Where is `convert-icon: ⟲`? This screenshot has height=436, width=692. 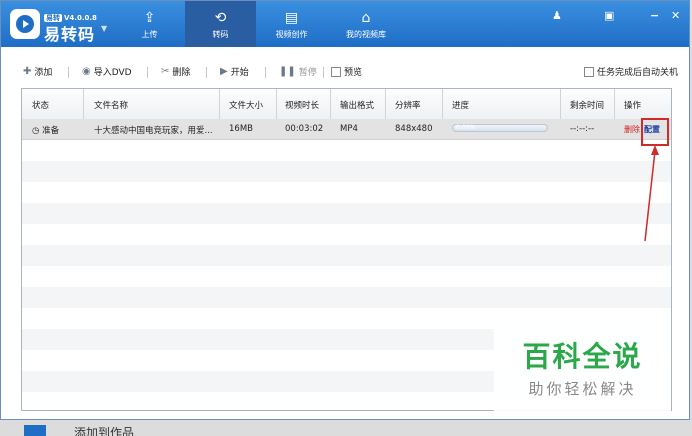
convert-icon: ⟲ is located at coordinates (220, 18).